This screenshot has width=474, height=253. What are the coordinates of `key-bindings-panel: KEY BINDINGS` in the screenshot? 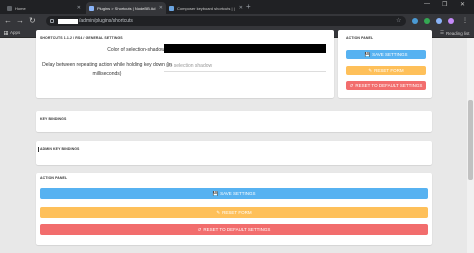 It's located at (234, 121).